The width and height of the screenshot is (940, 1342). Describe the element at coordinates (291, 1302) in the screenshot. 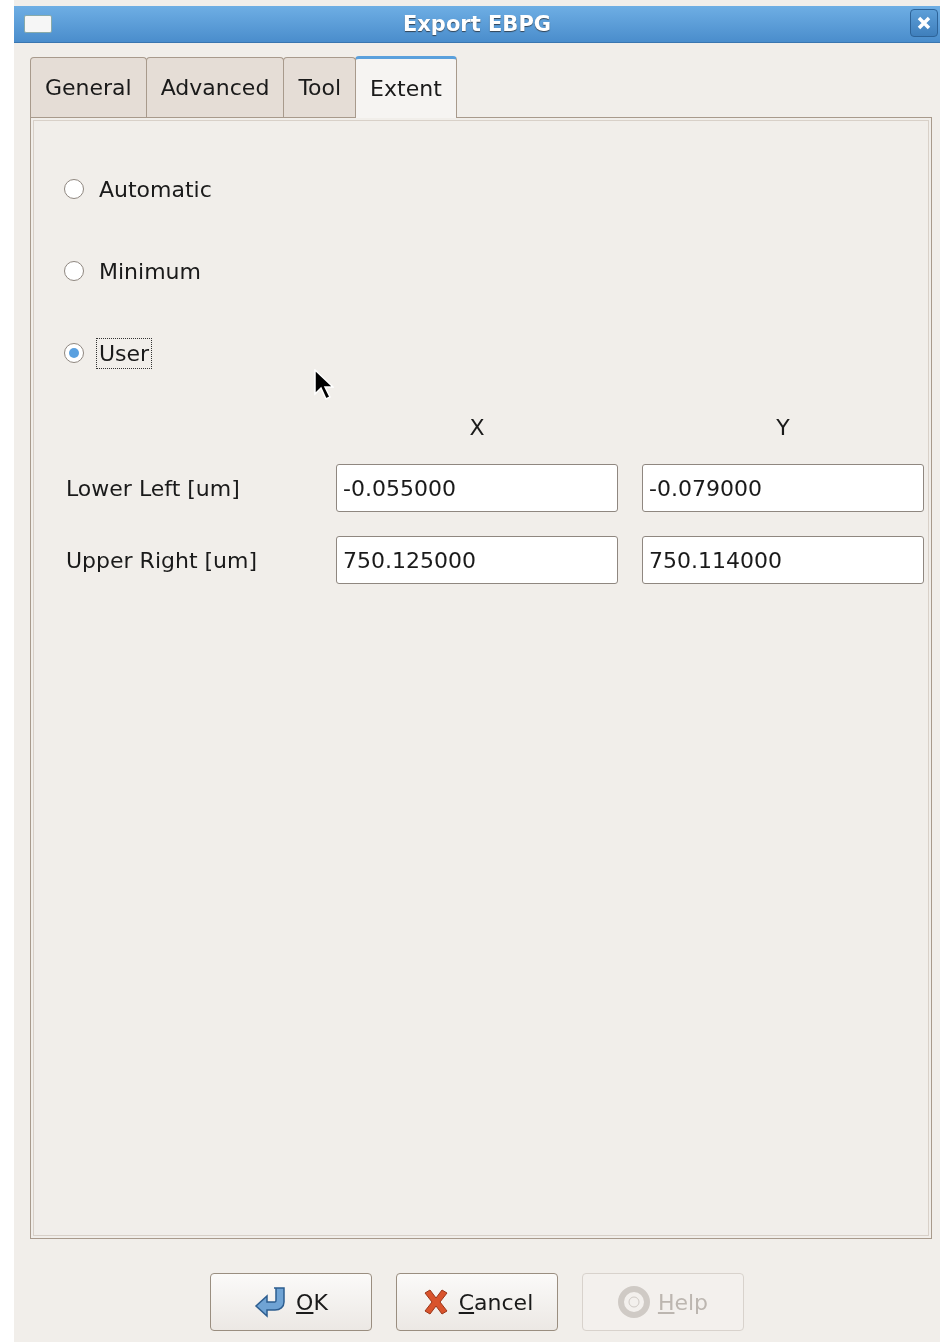

I see `ok-button: OK` at that location.